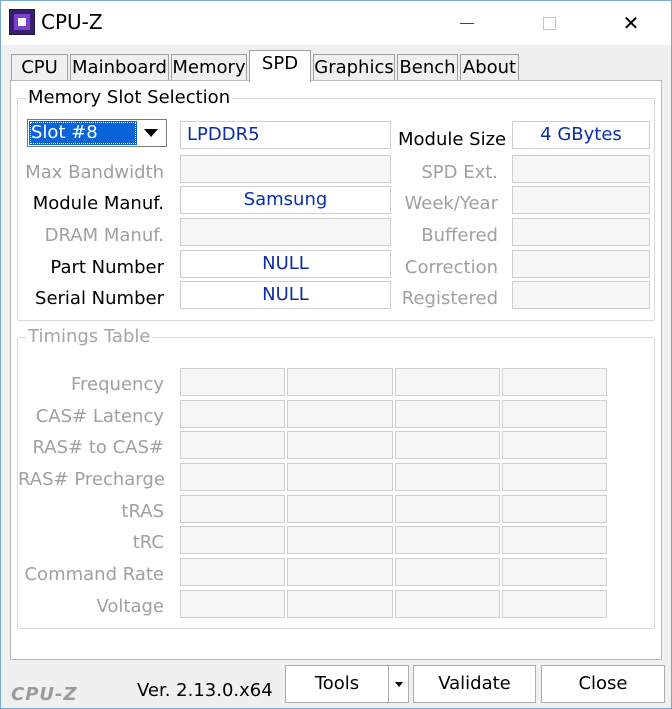 The height and width of the screenshot is (709, 672). I want to click on tab-bench: Bench, so click(427, 67).